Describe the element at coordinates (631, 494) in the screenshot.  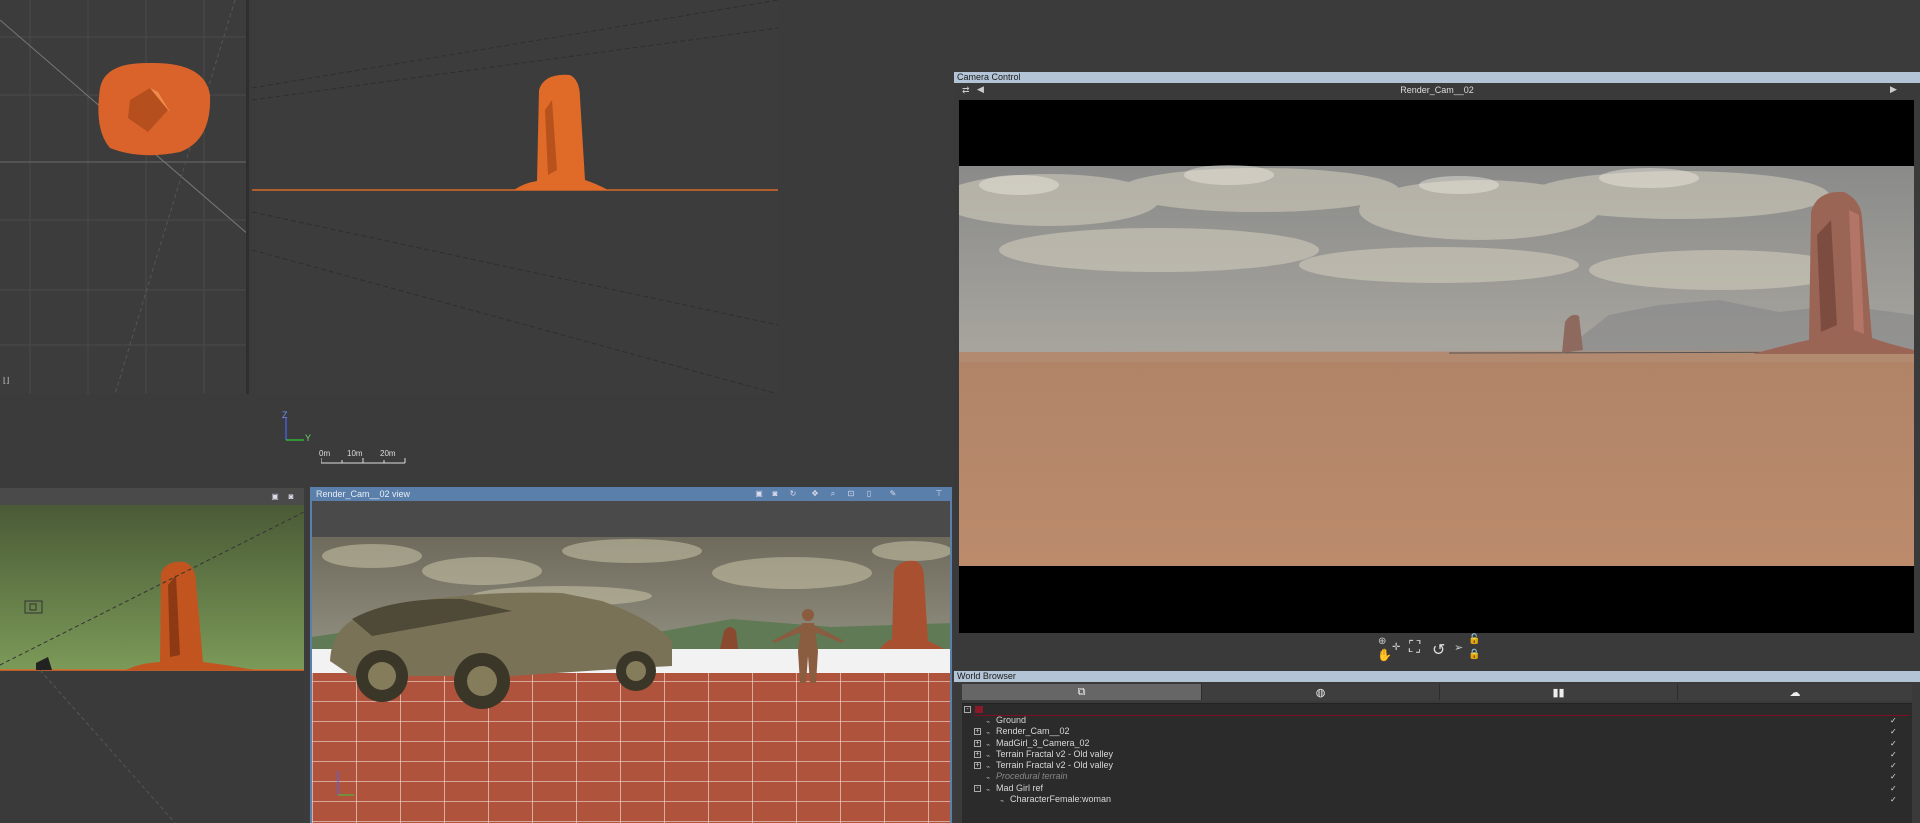
I see `render-cam-title-bar: Render_Cam__02 view ▣ ◙ ↻ ✥ ⌕ ⊡ ▯ ✎ ⊤` at that location.